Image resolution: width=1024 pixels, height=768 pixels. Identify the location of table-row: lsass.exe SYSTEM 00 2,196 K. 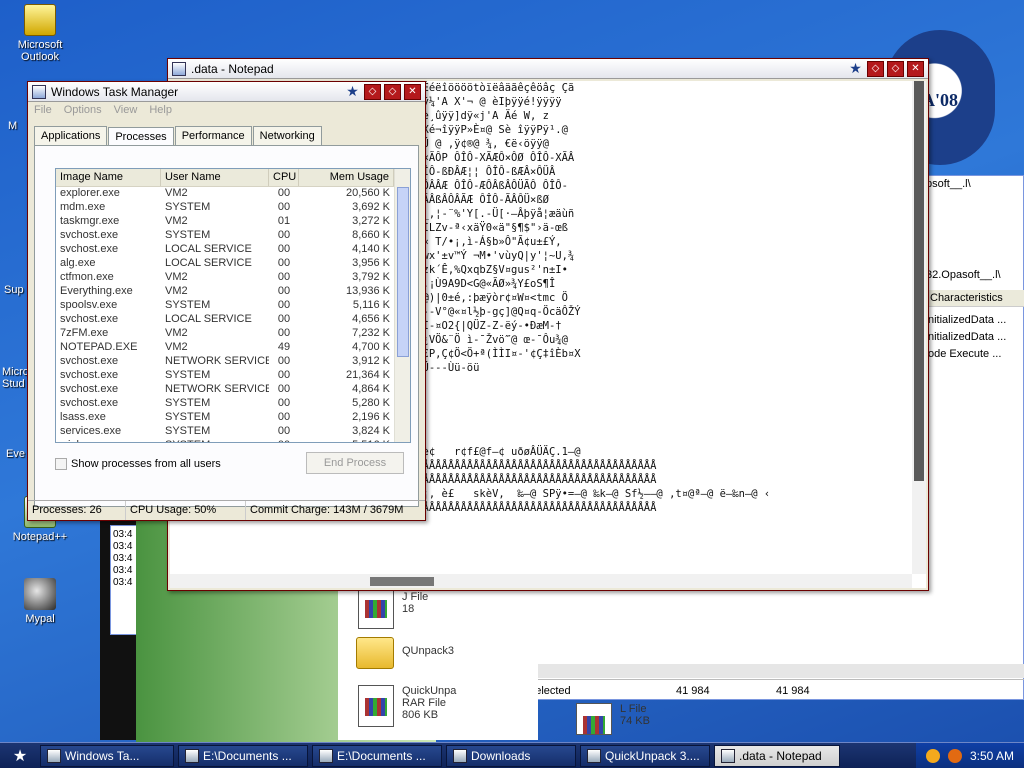
(233, 418).